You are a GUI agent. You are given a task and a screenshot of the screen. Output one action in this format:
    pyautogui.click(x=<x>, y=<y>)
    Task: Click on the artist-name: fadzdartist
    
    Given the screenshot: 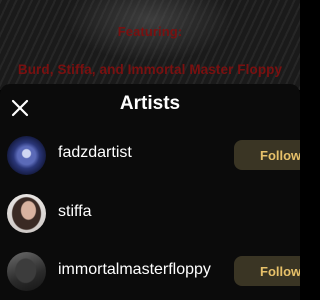 What is the action you would take?
    pyautogui.click(x=95, y=153)
    